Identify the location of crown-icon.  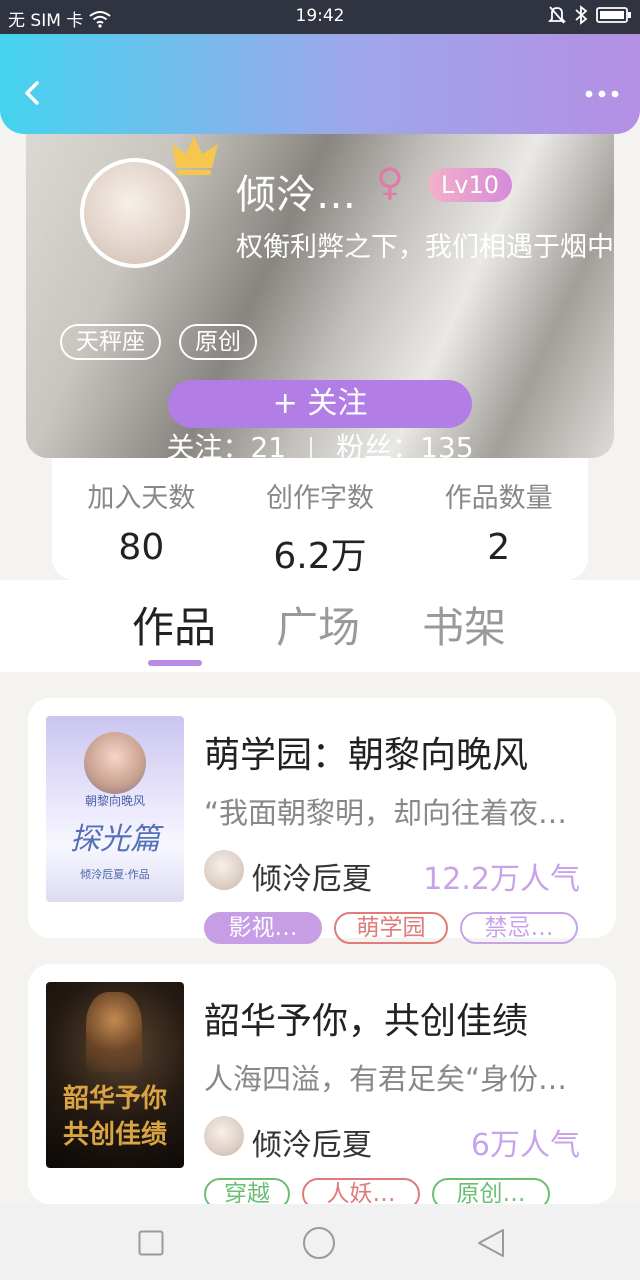
(195, 155).